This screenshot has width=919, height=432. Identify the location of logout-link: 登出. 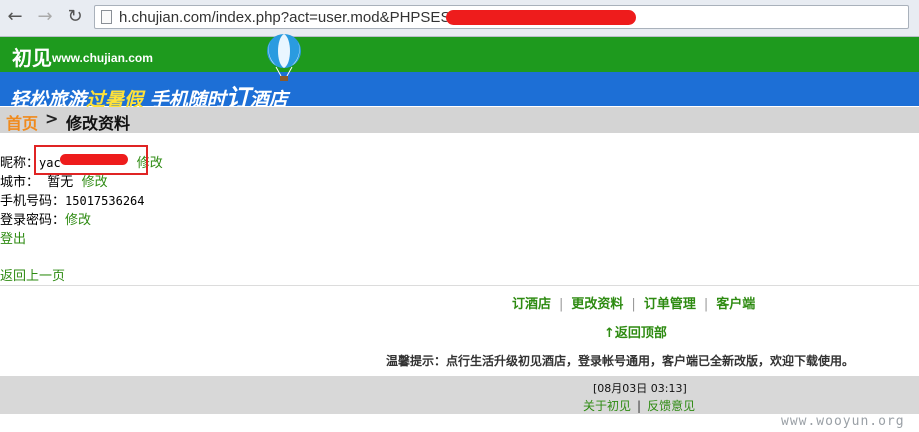
(13, 239).